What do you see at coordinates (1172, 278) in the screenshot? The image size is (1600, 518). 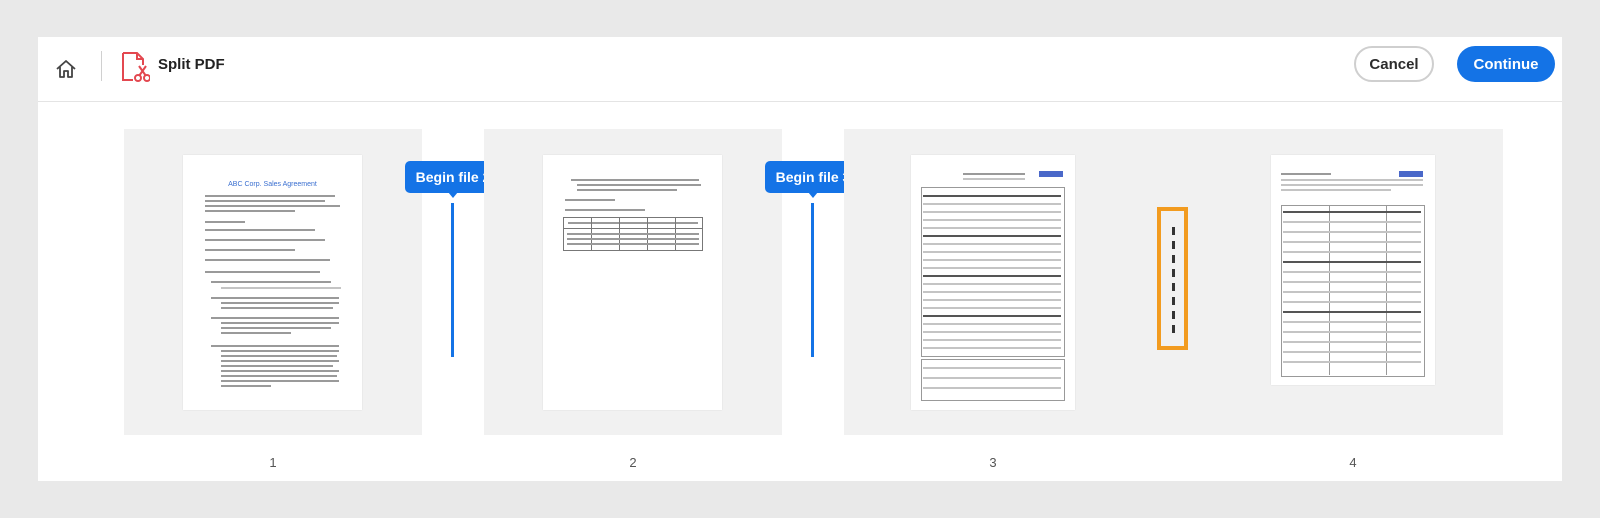 I see `split-handle` at bounding box center [1172, 278].